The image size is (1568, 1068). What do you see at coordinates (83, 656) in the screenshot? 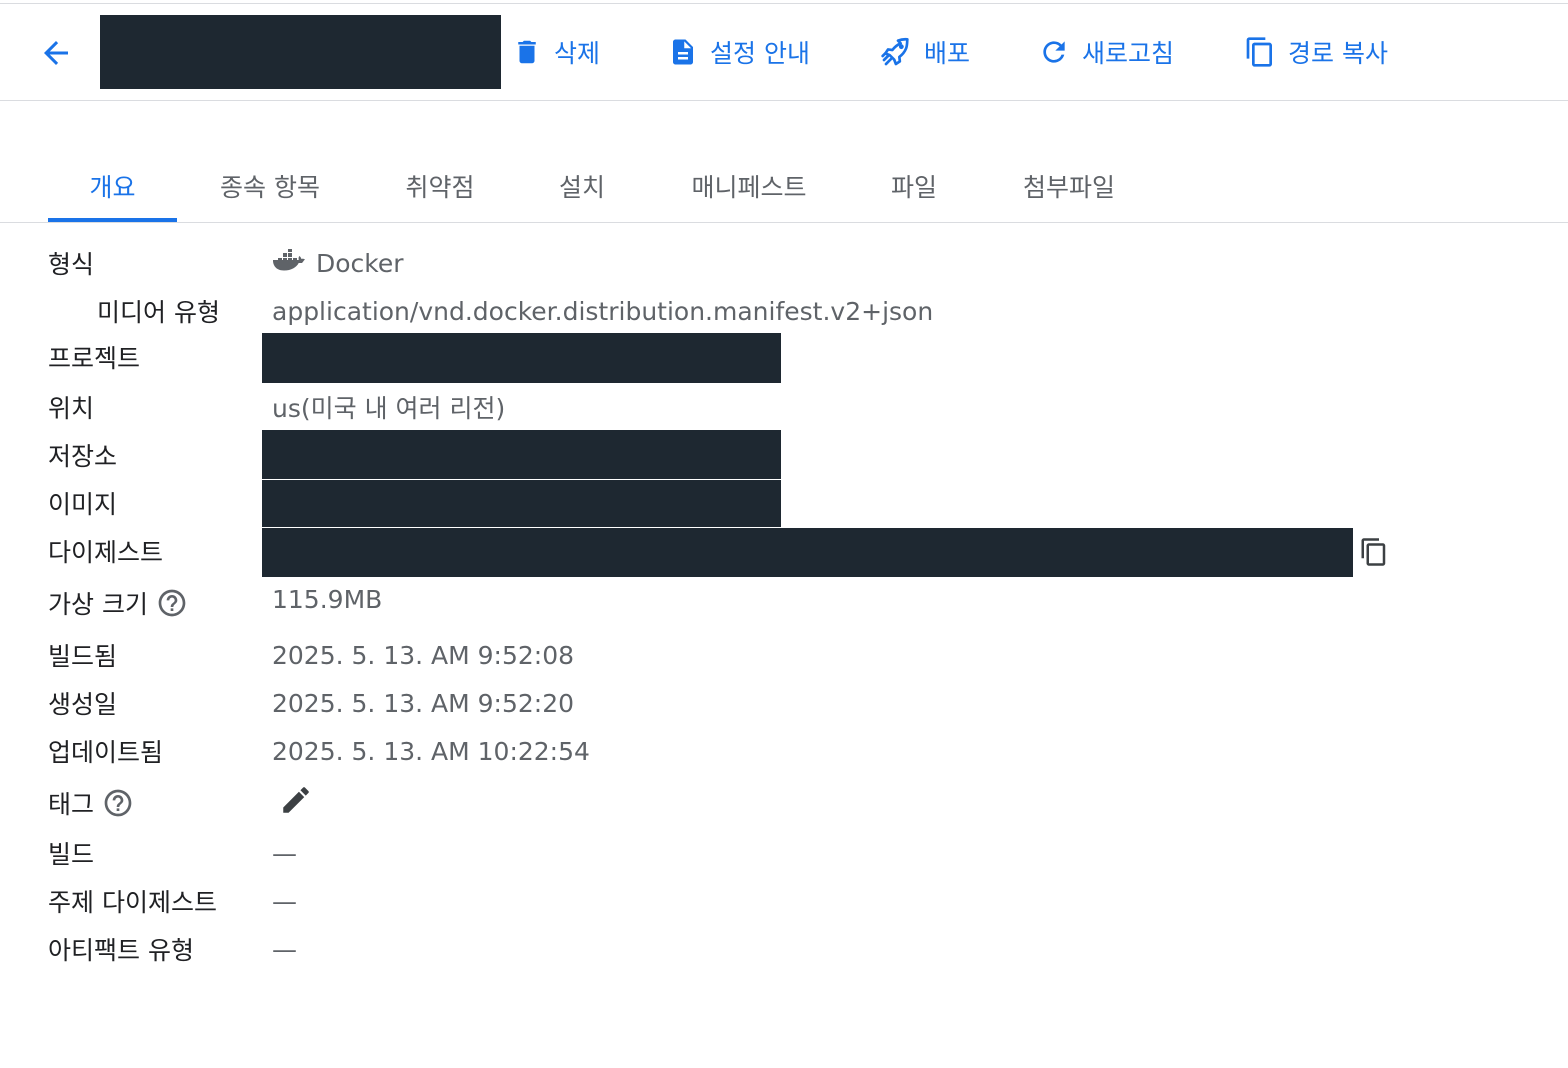
I see `built-label: 빌드됨` at bounding box center [83, 656].